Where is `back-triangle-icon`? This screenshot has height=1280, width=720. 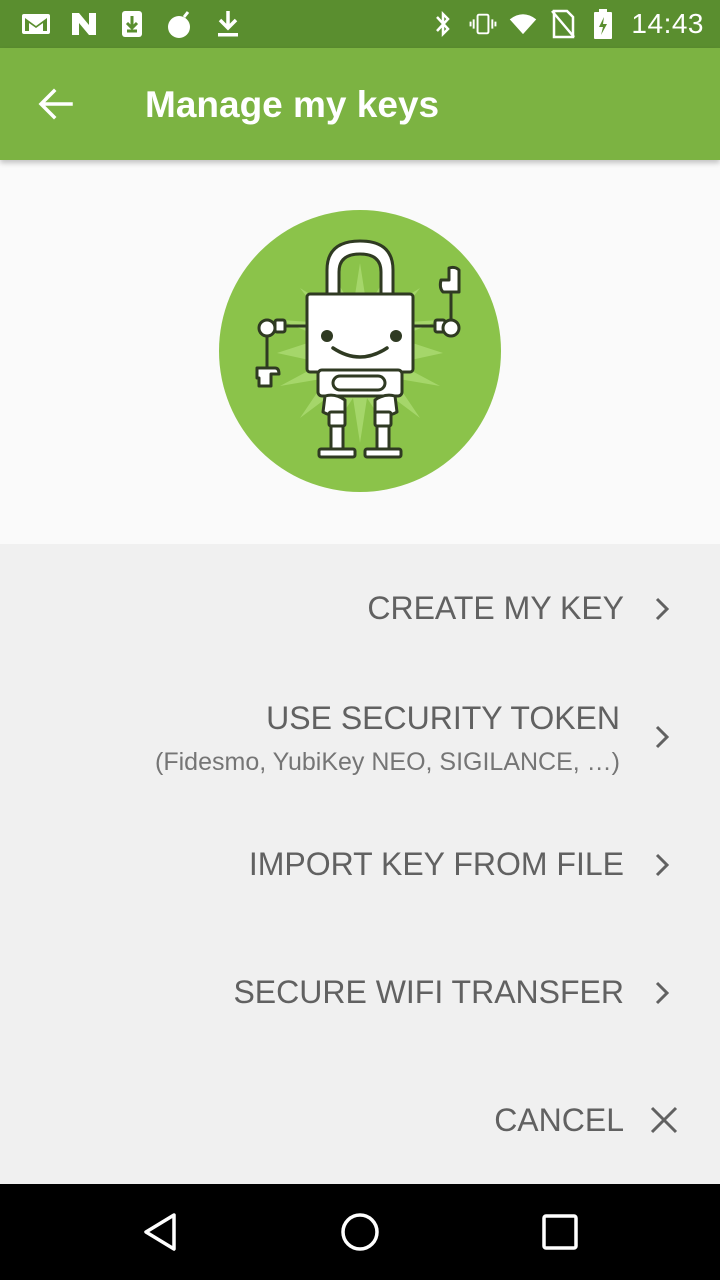 back-triangle-icon is located at coordinates (160, 1232).